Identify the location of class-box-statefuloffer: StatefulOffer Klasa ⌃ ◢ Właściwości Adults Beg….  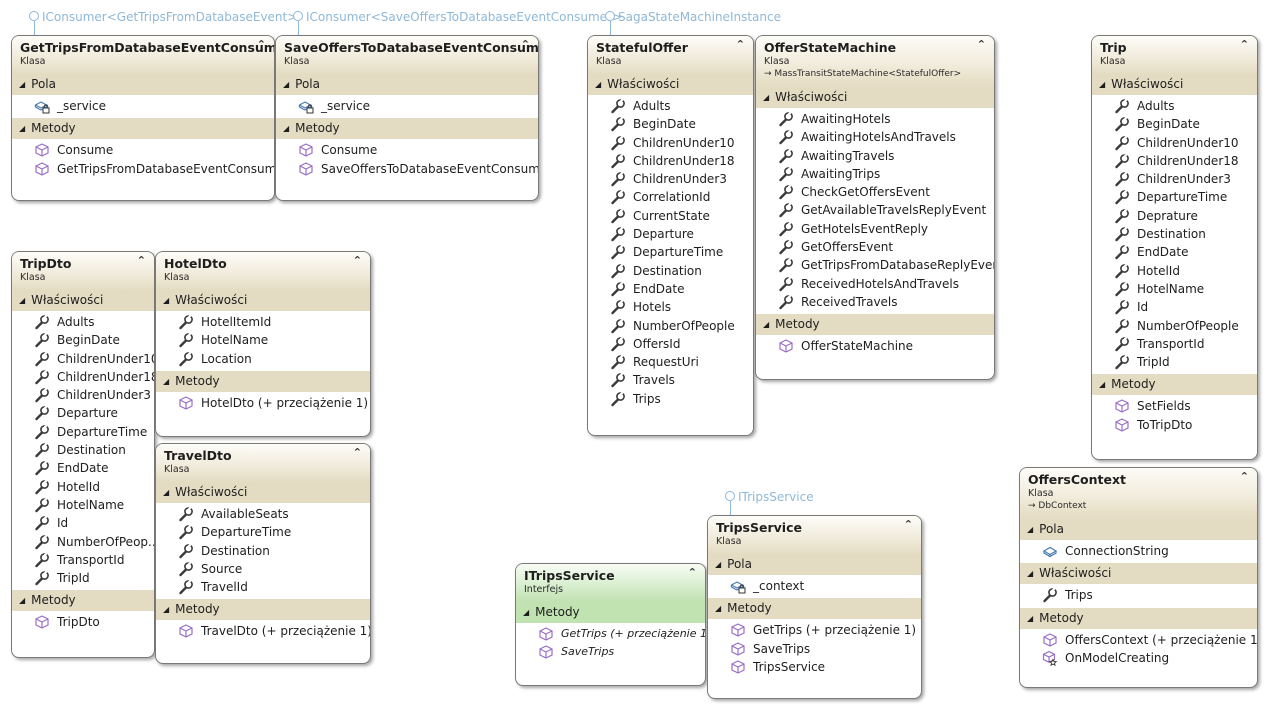
(670, 235).